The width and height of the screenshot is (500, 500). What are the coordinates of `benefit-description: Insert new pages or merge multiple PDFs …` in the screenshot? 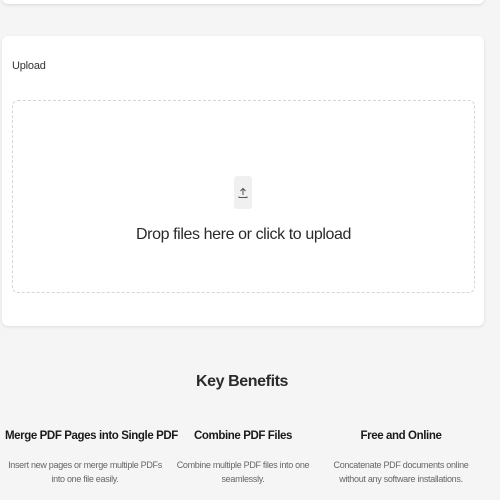 It's located at (85, 472).